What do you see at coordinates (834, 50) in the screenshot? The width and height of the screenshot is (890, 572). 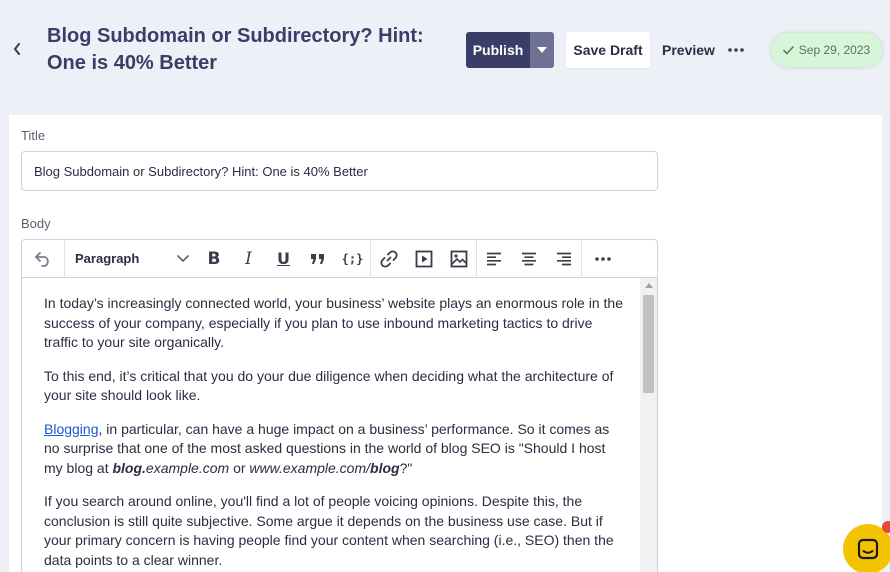 I see `saved-date-text: Sep 29, 2023` at bounding box center [834, 50].